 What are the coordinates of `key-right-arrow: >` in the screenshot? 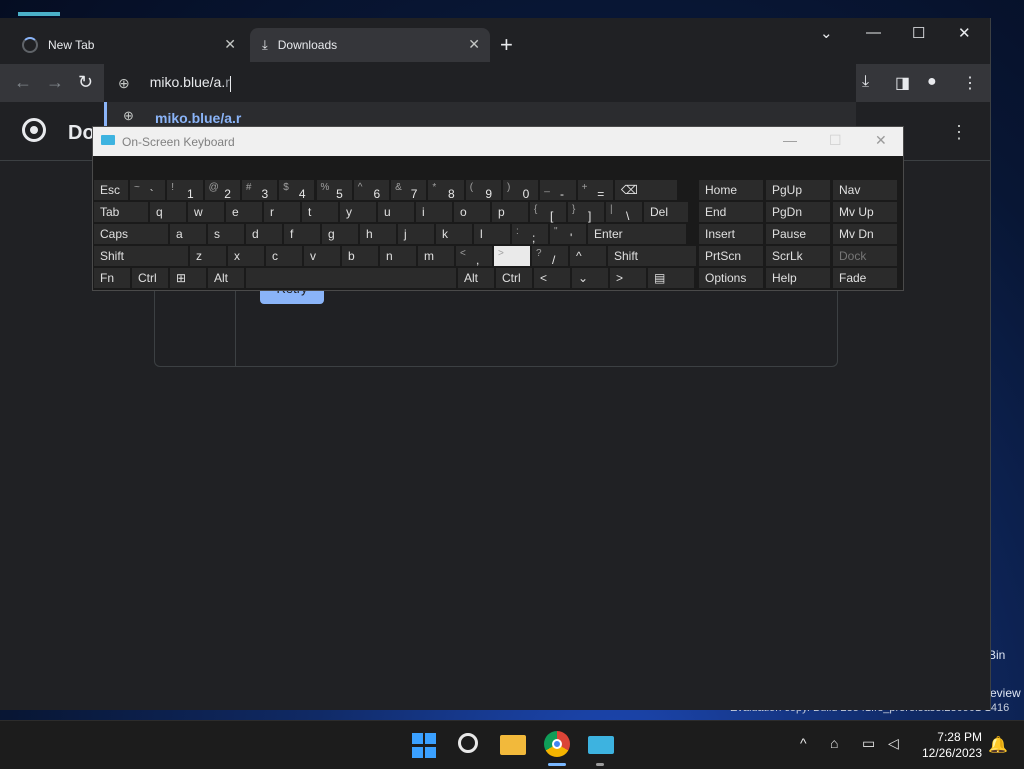 It's located at (628, 278).